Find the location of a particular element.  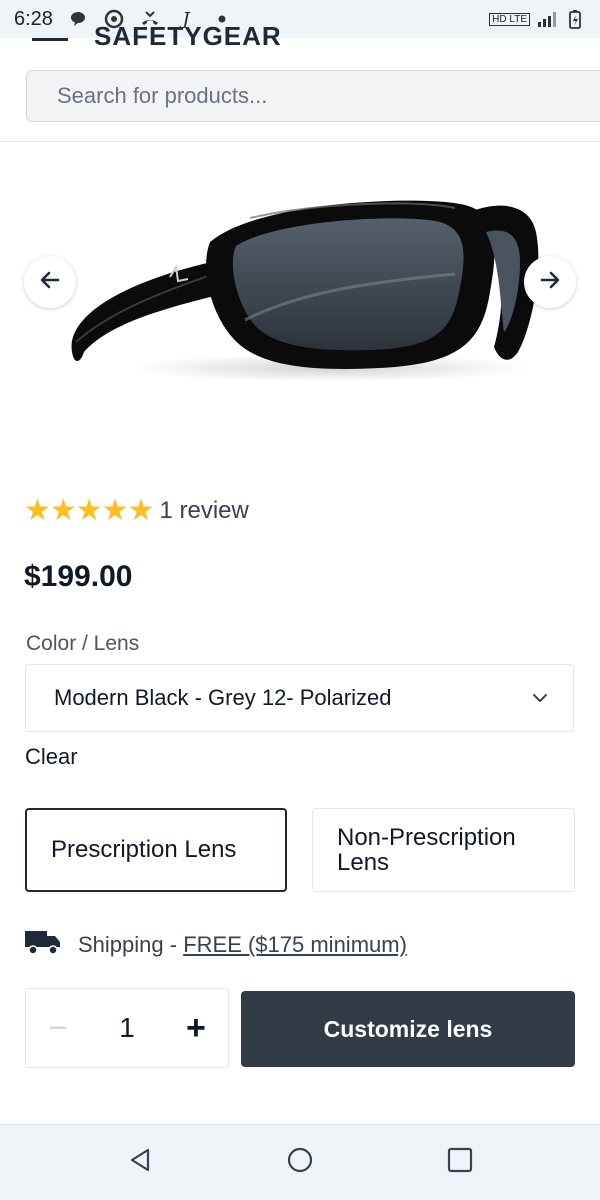

status-time: 6:28 is located at coordinates (33, 18).